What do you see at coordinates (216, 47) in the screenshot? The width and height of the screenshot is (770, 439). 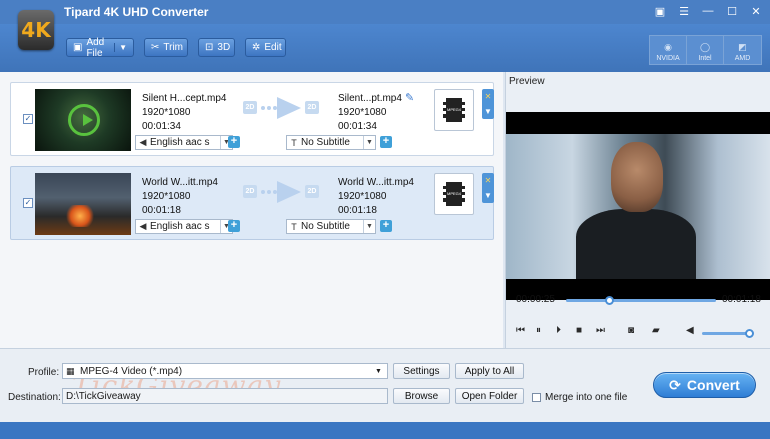 I see `3d-button: ⊡ 3D` at bounding box center [216, 47].